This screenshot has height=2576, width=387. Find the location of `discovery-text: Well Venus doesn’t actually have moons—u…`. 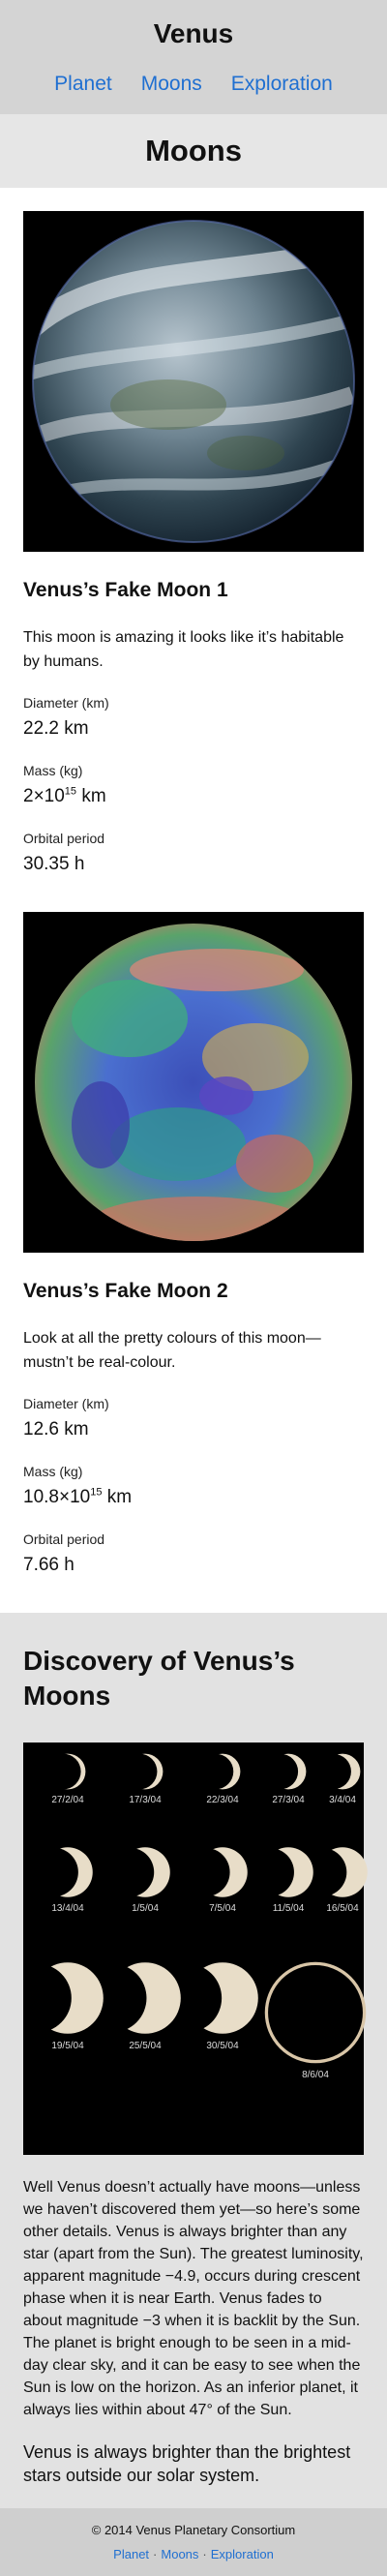

discovery-text: Well Venus doesn’t actually have moons—u… is located at coordinates (193, 2298).